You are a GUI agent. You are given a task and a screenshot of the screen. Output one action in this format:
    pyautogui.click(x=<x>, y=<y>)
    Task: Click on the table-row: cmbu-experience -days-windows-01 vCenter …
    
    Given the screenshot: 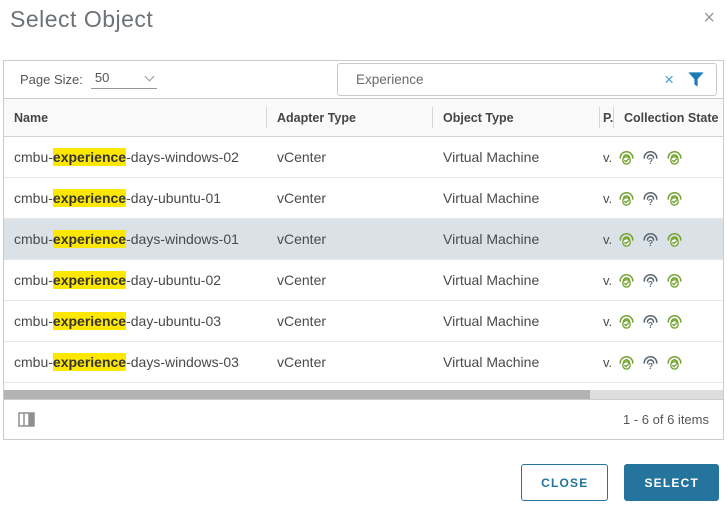 What is the action you would take?
    pyautogui.click(x=363, y=239)
    